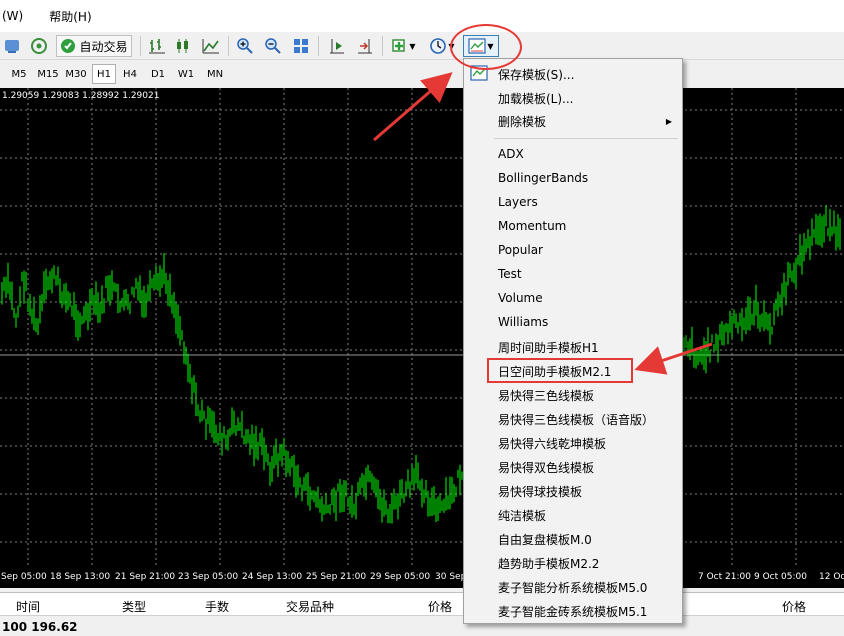 The image size is (844, 636). I want to click on timeframe-h1: H1, so click(104, 74).